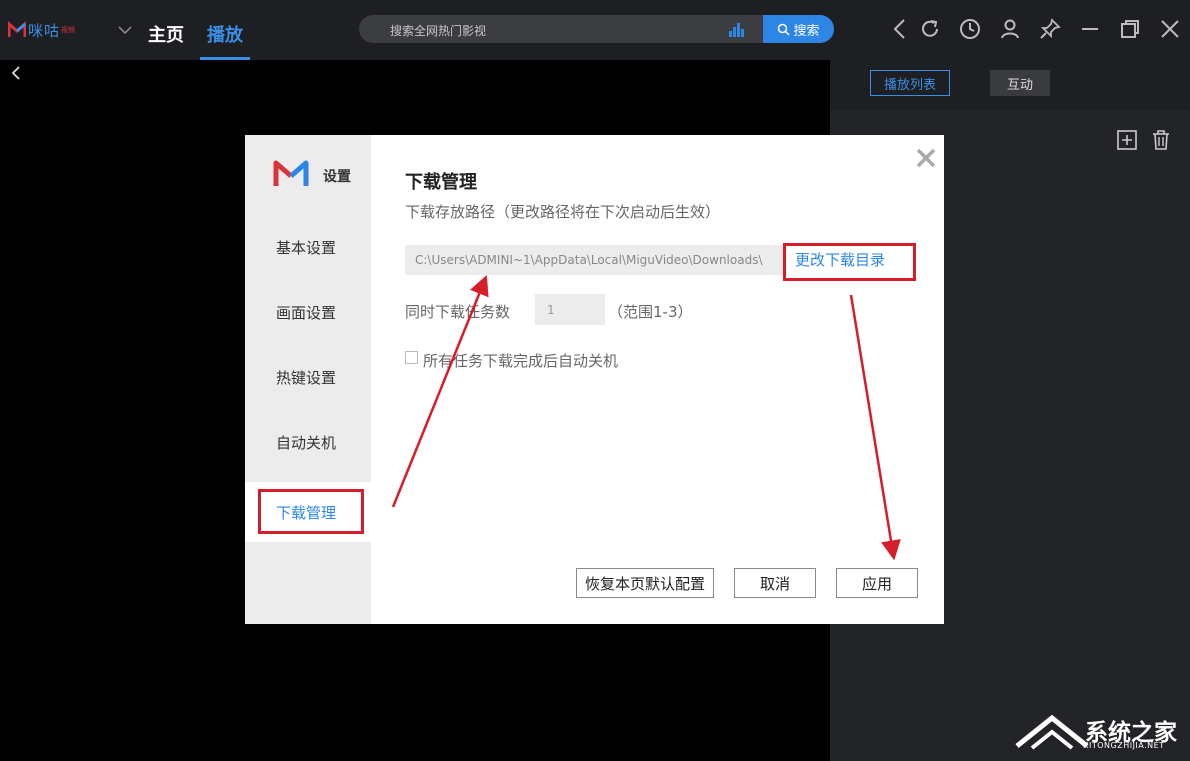 The image size is (1190, 761). I want to click on sidebar-item-display: 画面设置, so click(308, 312).